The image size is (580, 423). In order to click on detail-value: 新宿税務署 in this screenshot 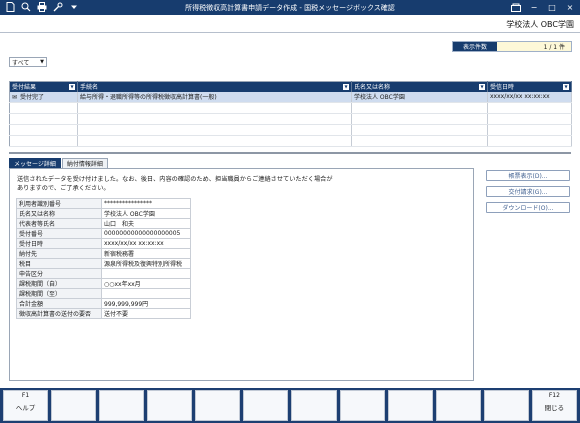, I will do `click(146, 253)`.